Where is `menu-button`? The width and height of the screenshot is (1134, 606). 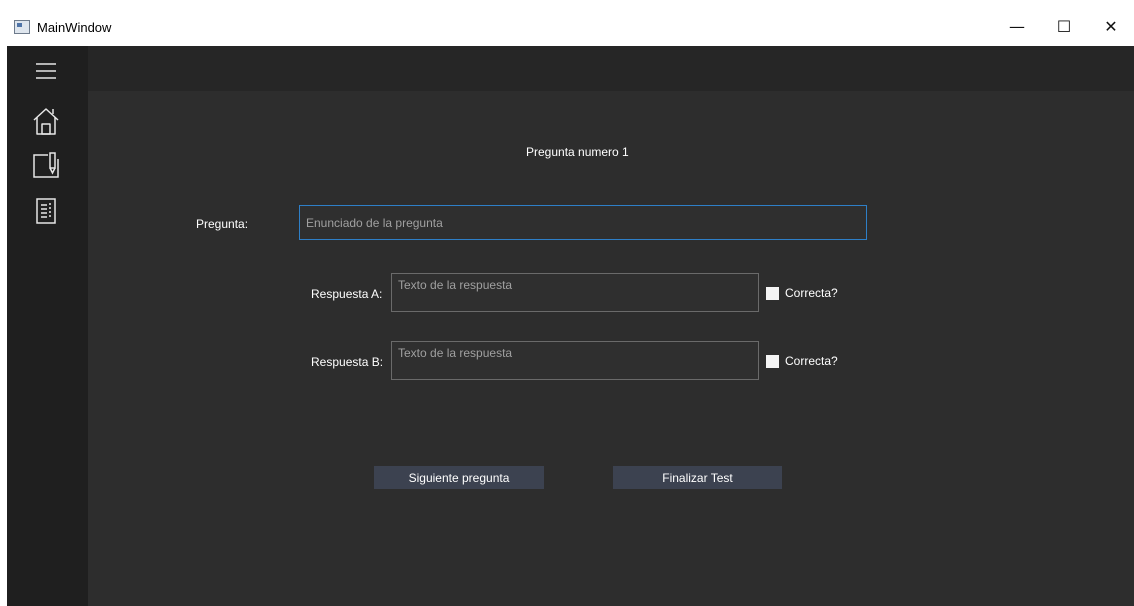
menu-button is located at coordinates (46, 71).